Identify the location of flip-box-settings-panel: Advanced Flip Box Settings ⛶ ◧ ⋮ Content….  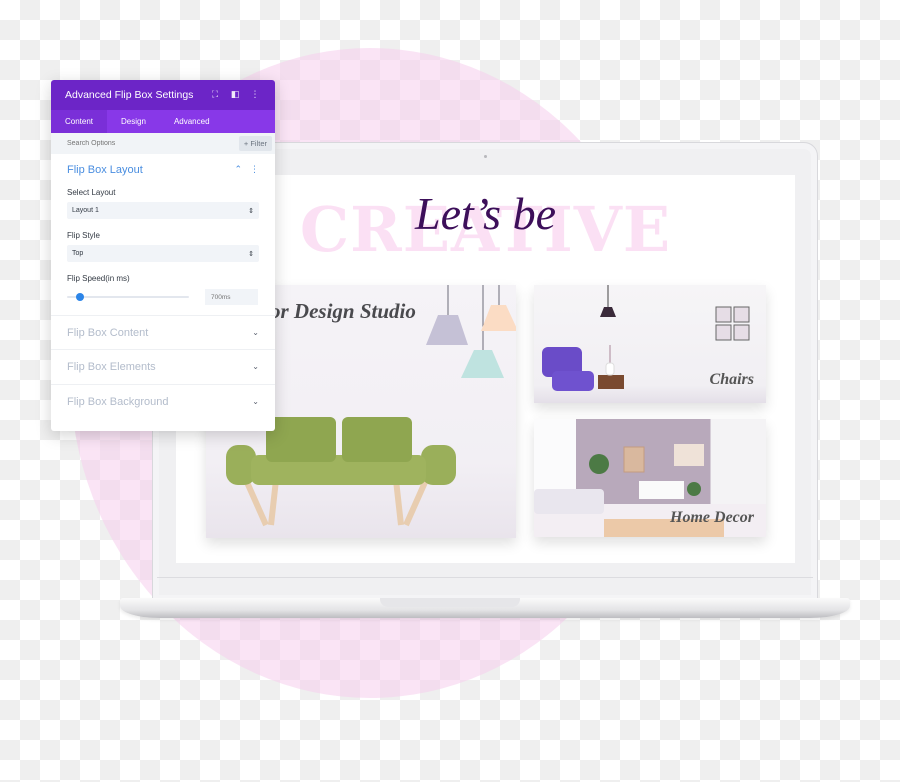
(163, 255).